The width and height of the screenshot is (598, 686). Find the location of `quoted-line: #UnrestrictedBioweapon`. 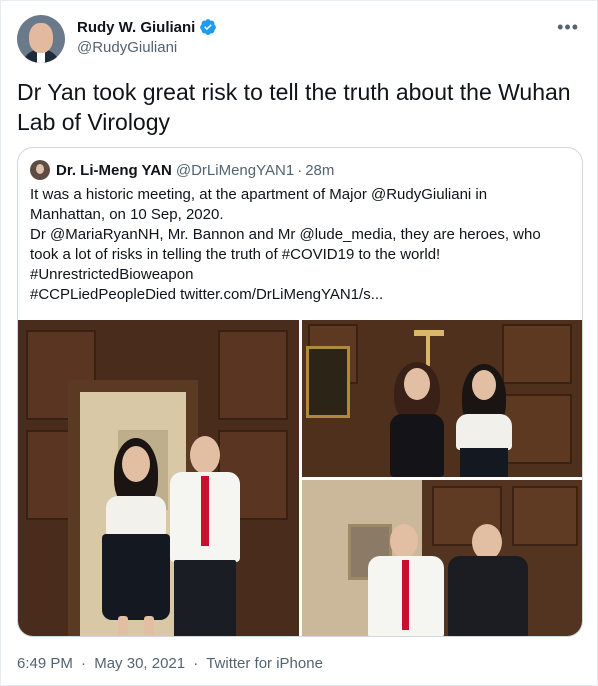

quoted-line: #UnrestrictedBioweapon is located at coordinates (112, 274).